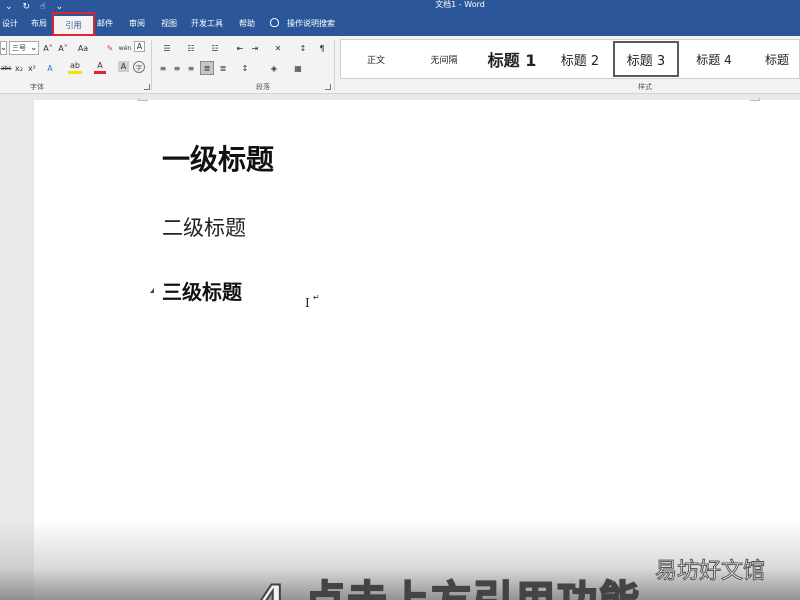 Image resolution: width=800 pixels, height=600 pixels. What do you see at coordinates (278, 48) in the screenshot?
I see `chinese-layout-button: ✕` at bounding box center [278, 48].